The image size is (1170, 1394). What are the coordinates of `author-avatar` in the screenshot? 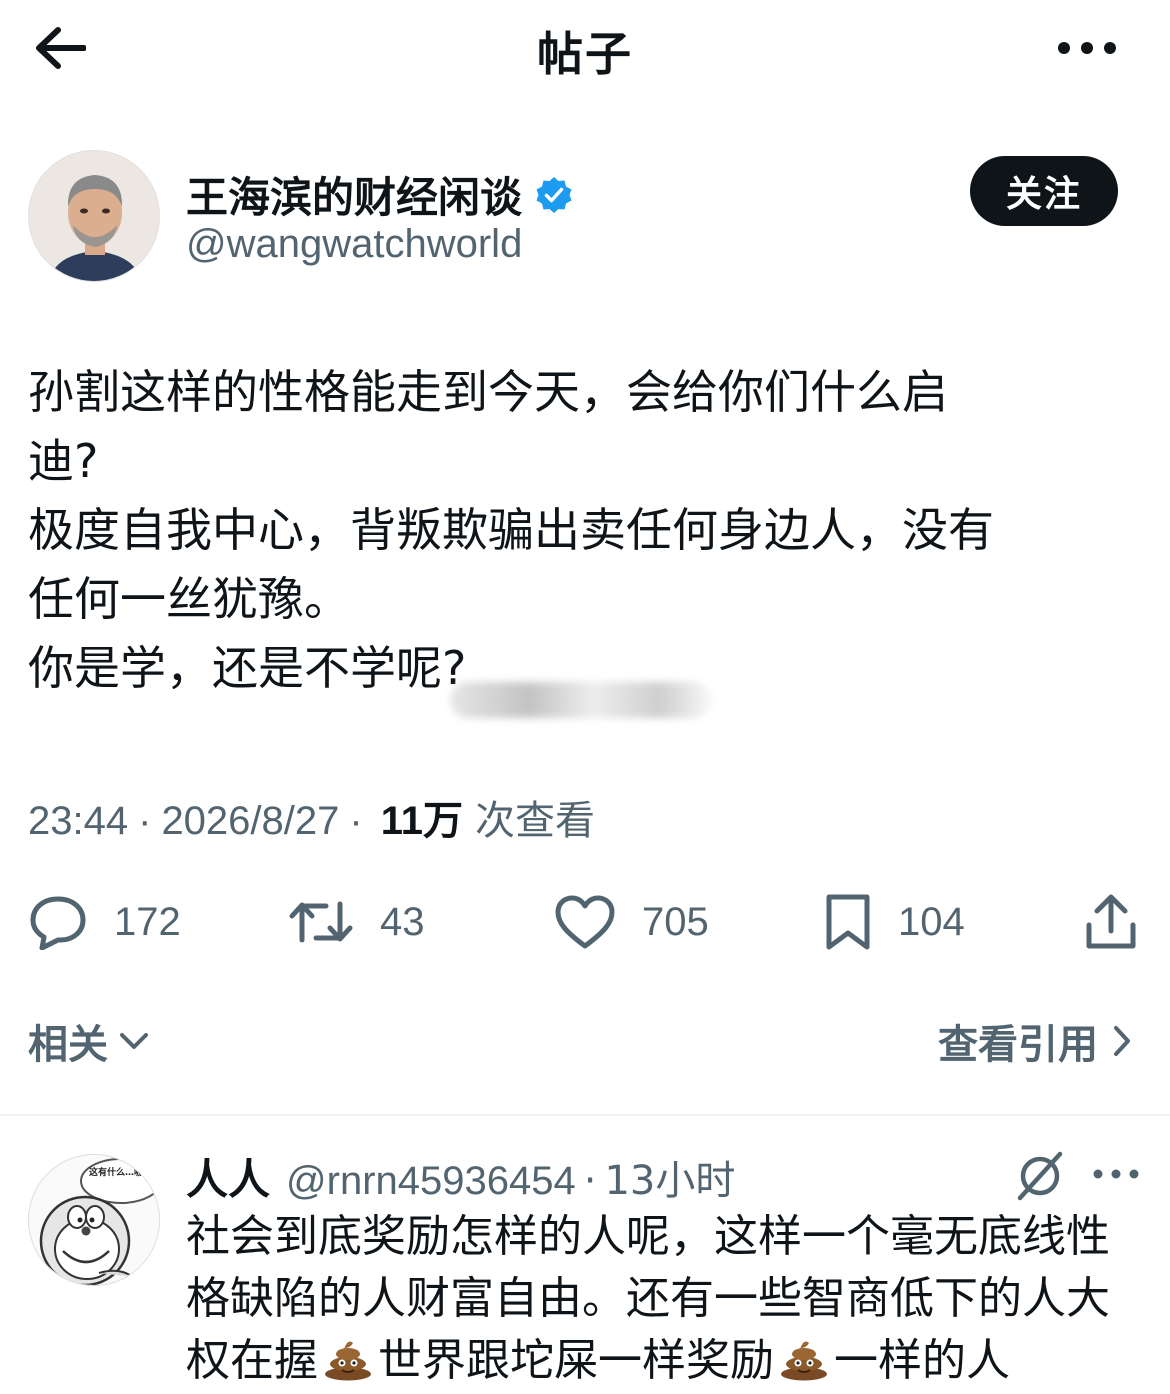 It's located at (94, 216).